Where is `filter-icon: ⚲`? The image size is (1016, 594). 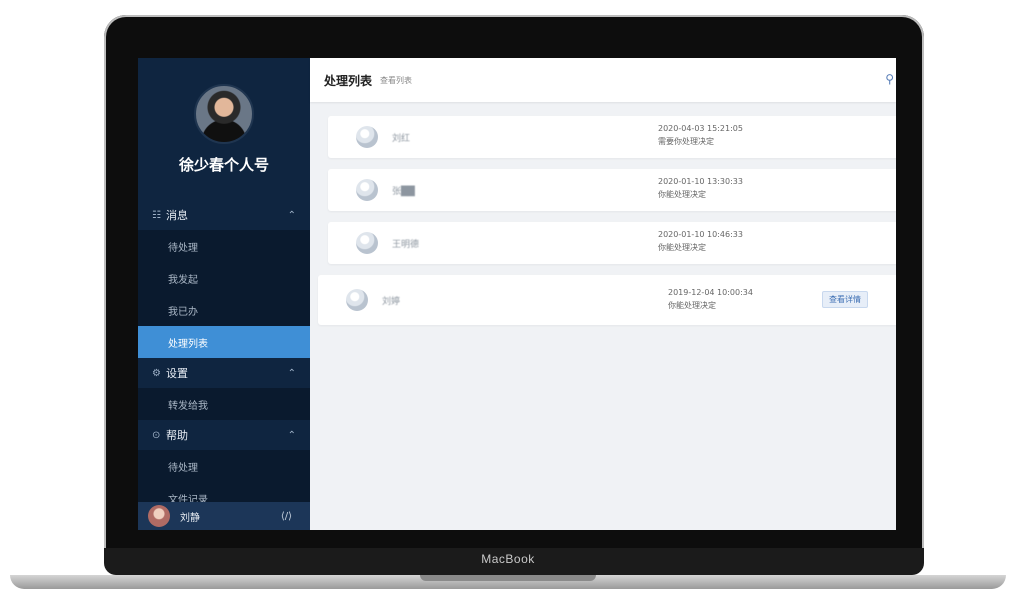
filter-icon: ⚲ is located at coordinates (889, 79).